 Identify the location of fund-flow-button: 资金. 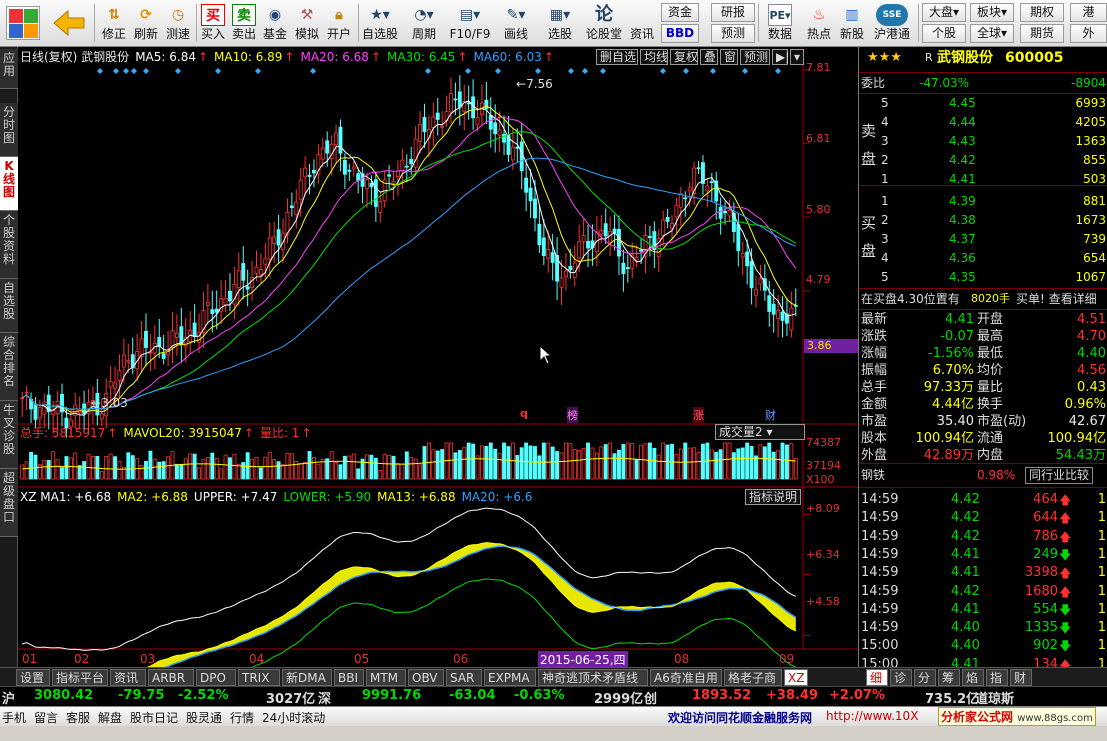
(680, 12).